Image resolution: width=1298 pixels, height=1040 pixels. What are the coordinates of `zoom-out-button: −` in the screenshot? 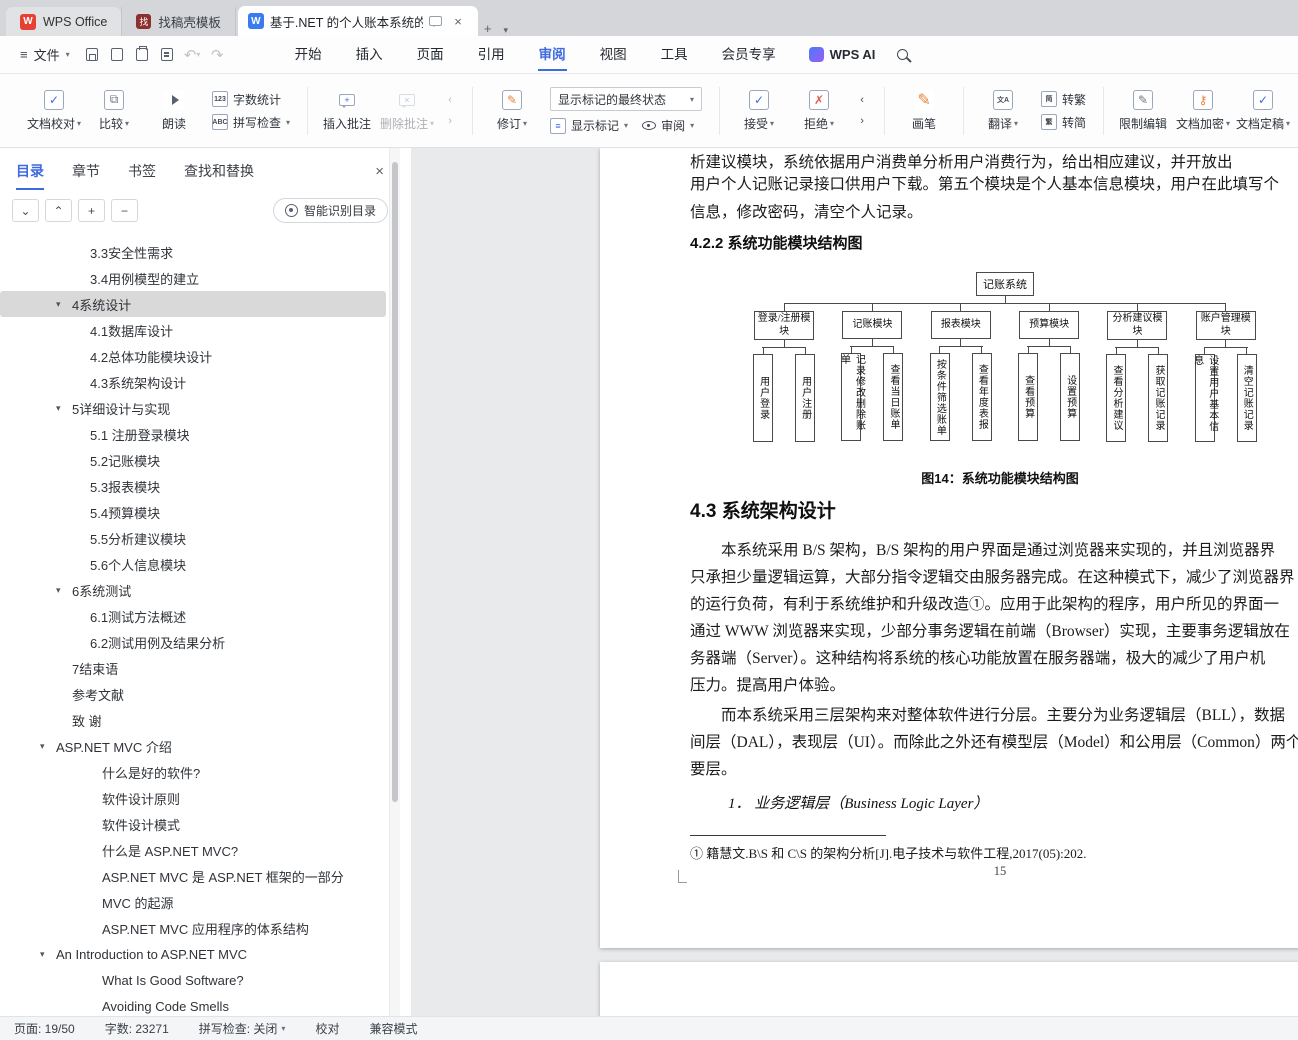 It's located at (124, 210).